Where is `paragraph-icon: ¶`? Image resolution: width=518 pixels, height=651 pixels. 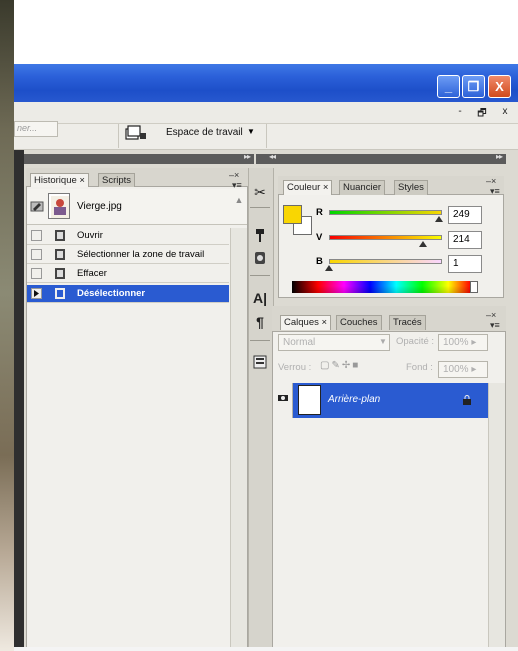 paragraph-icon: ¶ is located at coordinates (260, 322).